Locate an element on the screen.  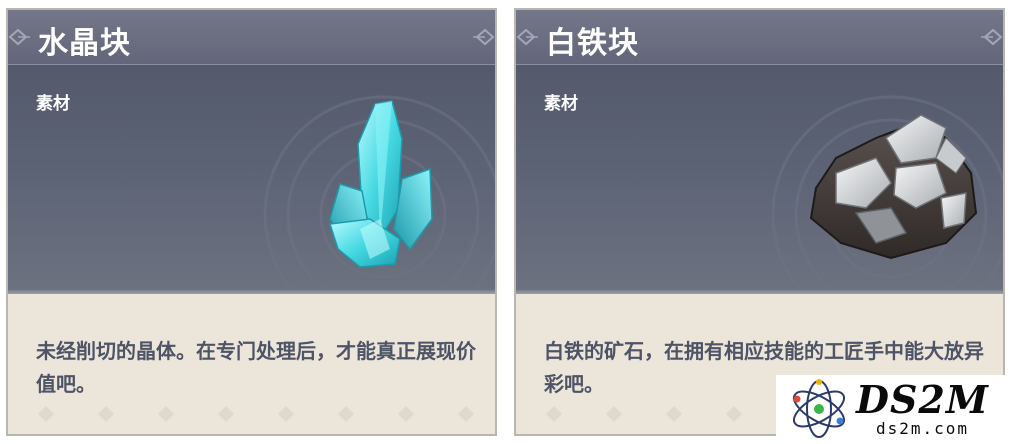
card-header: 水晶块 is located at coordinates (251, 37).